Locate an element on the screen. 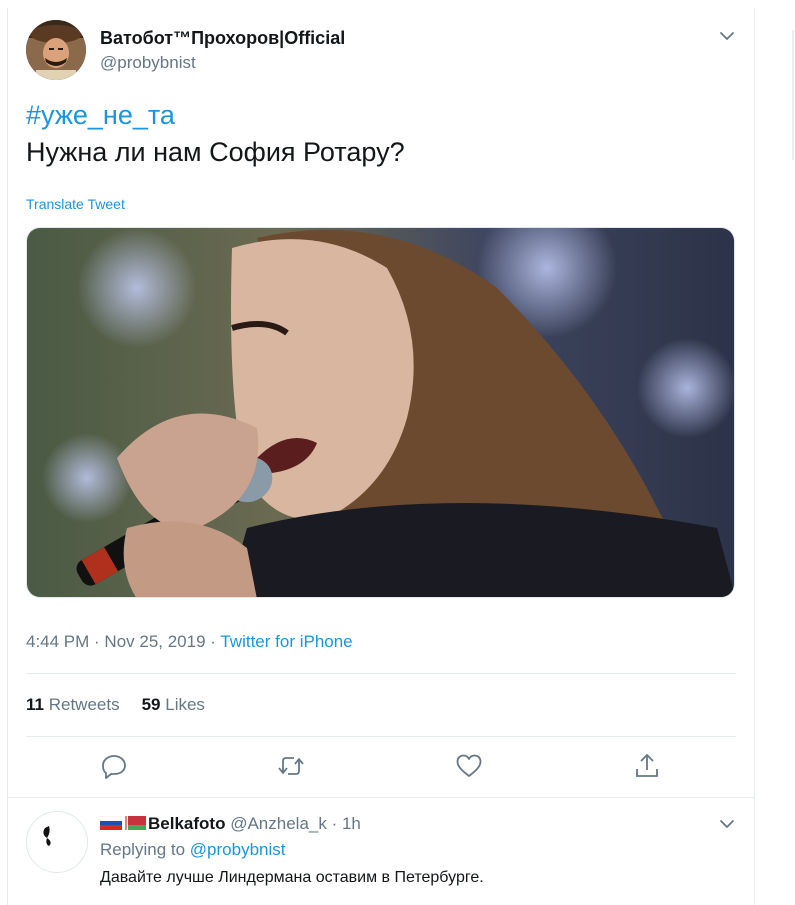 The image size is (795, 905). tweet-source-link: Twitter for iPhone is located at coordinates (286, 641).